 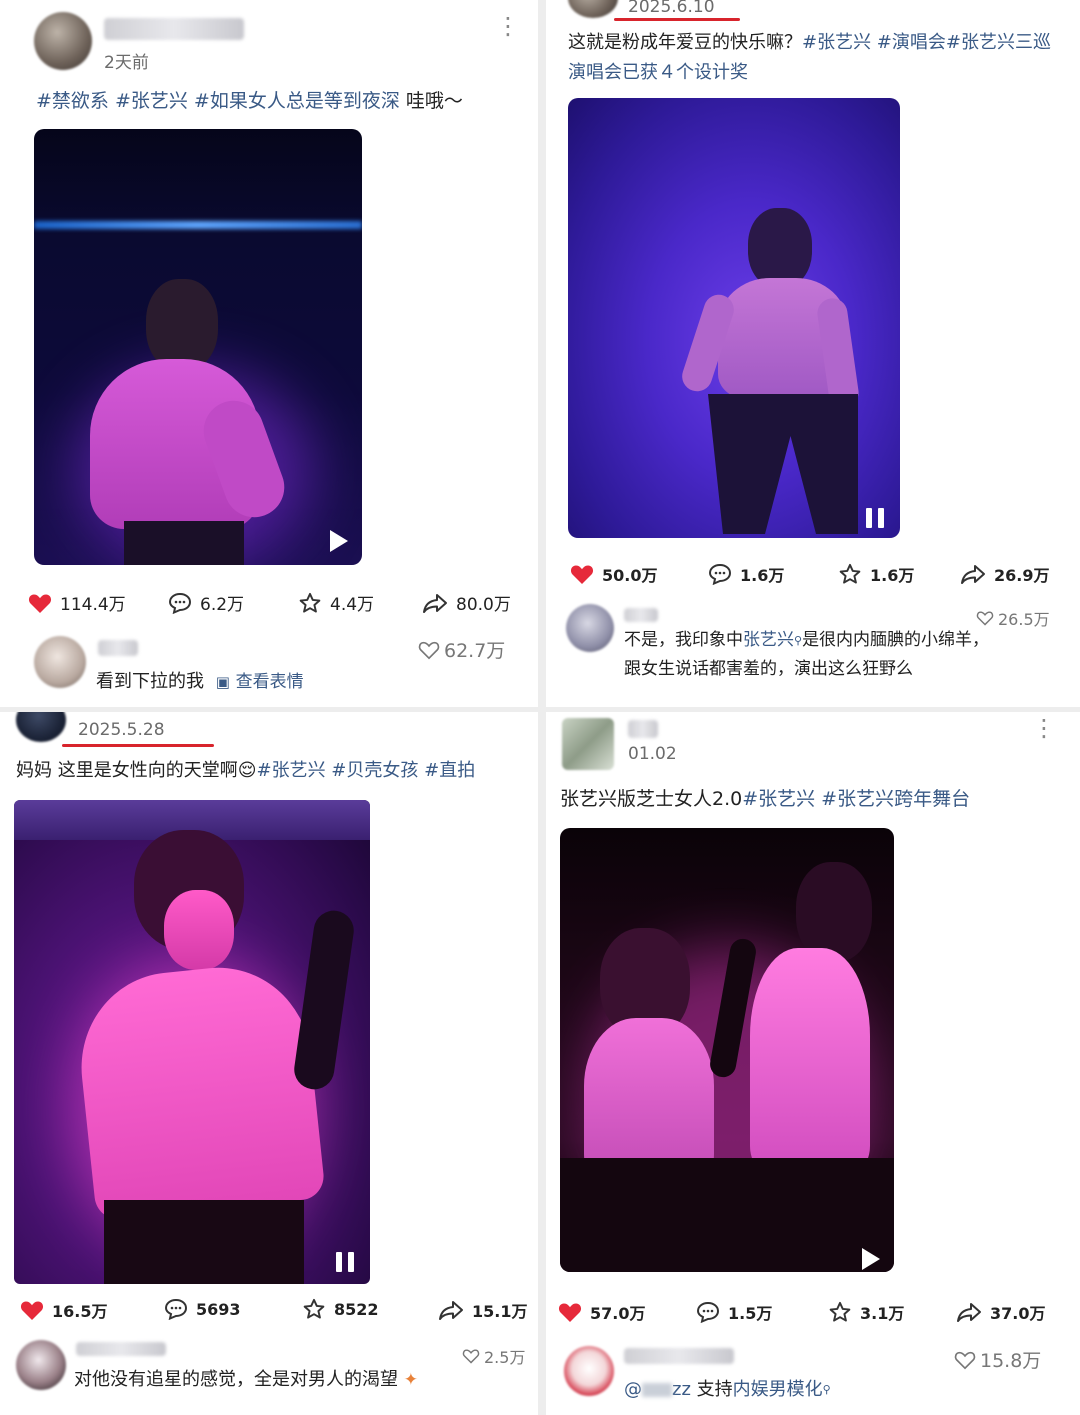 What do you see at coordinates (366, 770) in the screenshot?
I see `caption-hashtags: #张艺兴 #贝壳女孩 #直拍` at bounding box center [366, 770].